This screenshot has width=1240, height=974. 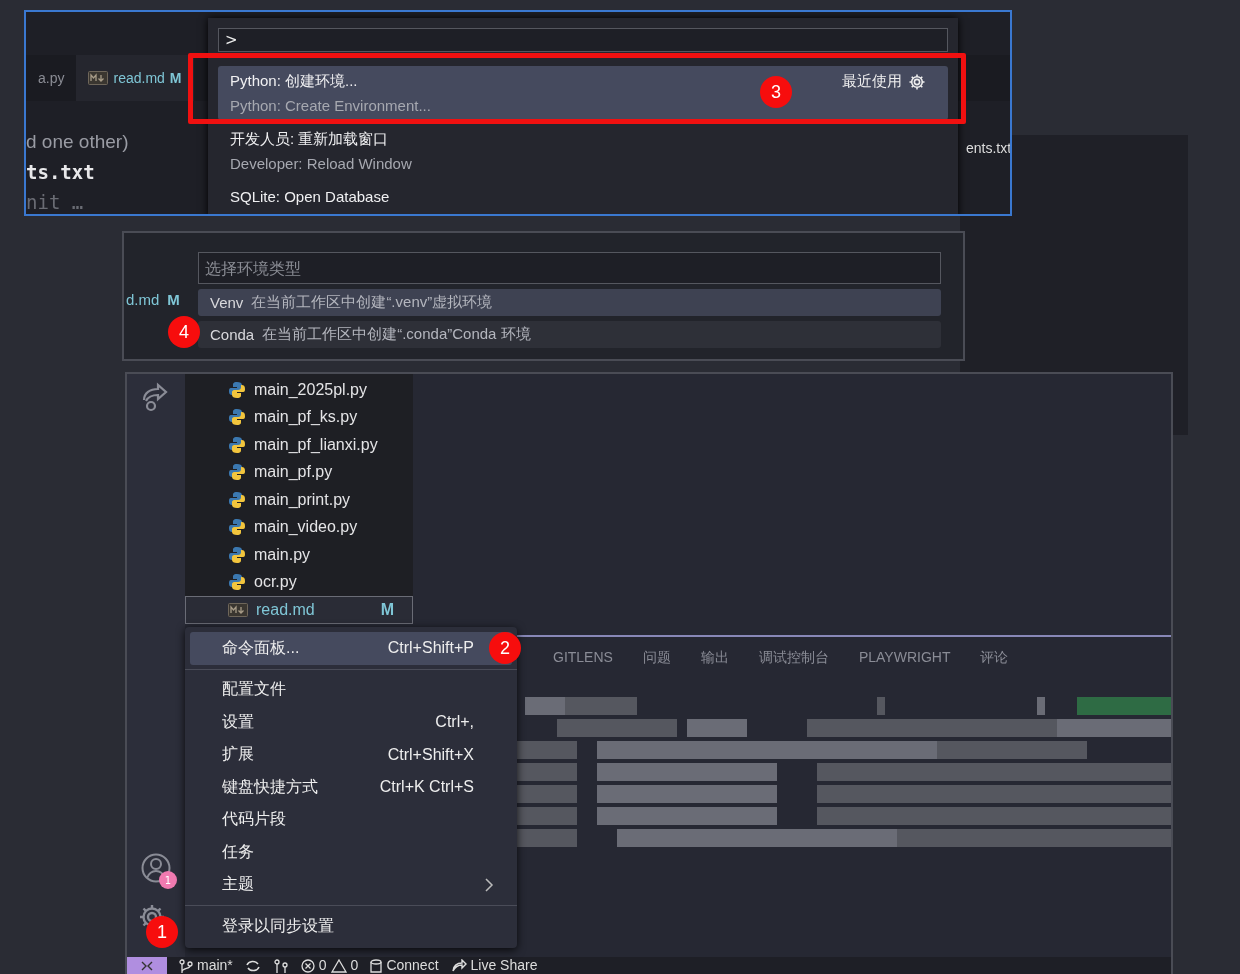 I want to click on panel-tab: GITLENS, so click(x=583, y=658).